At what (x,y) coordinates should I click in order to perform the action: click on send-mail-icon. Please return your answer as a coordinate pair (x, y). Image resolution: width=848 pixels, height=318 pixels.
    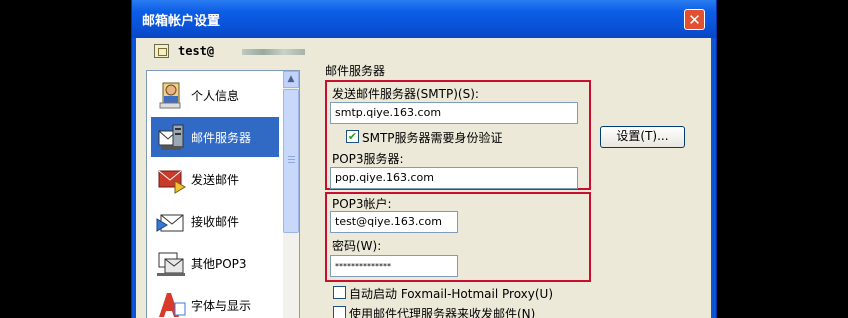
    Looking at the image, I should click on (172, 182).